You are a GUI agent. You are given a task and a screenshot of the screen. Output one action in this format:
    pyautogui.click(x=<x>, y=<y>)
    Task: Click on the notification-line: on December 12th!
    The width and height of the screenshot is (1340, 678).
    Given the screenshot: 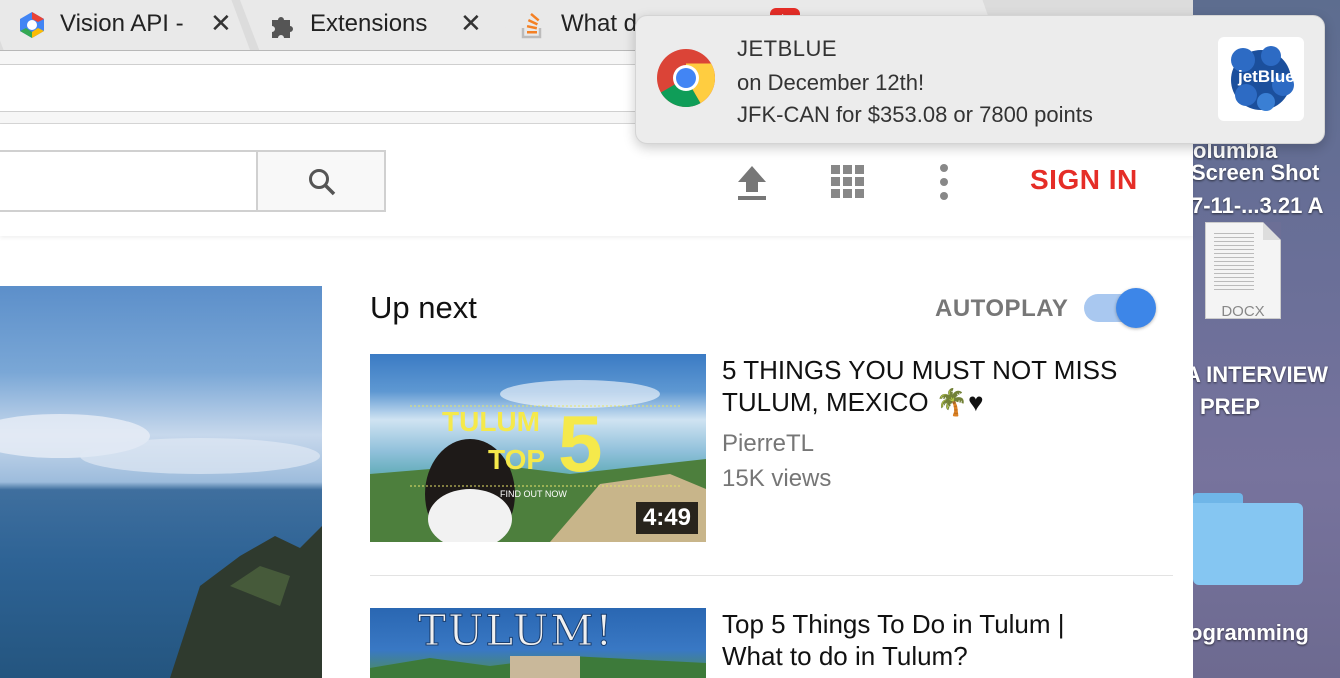 What is the action you would take?
    pyautogui.click(x=831, y=82)
    